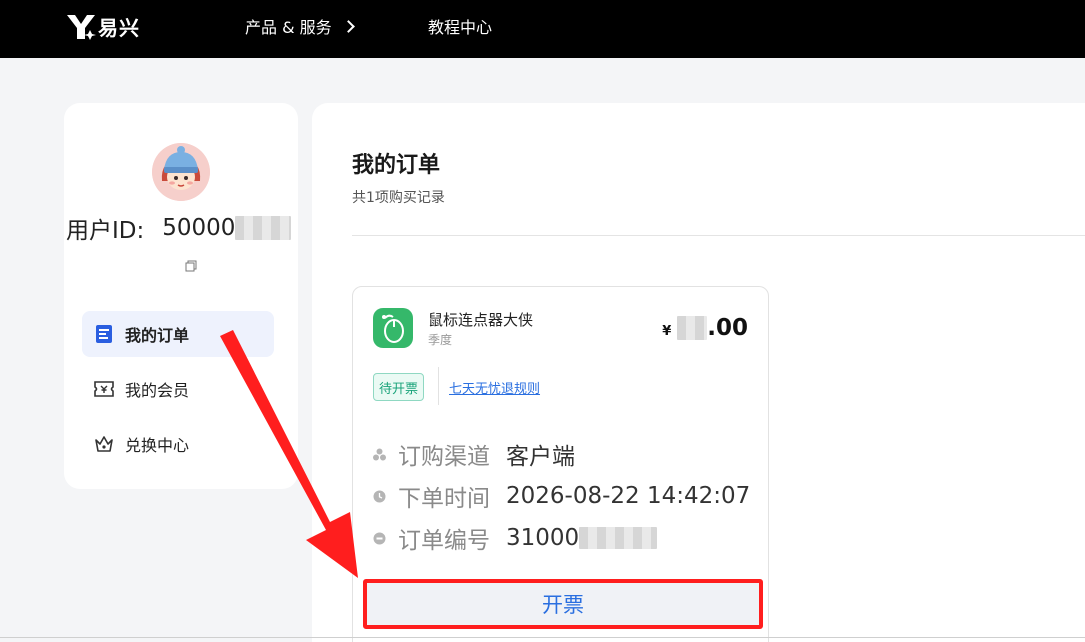 The image size is (1085, 642). I want to click on order-info-channel: 订购渠道 客户端, so click(474, 454).